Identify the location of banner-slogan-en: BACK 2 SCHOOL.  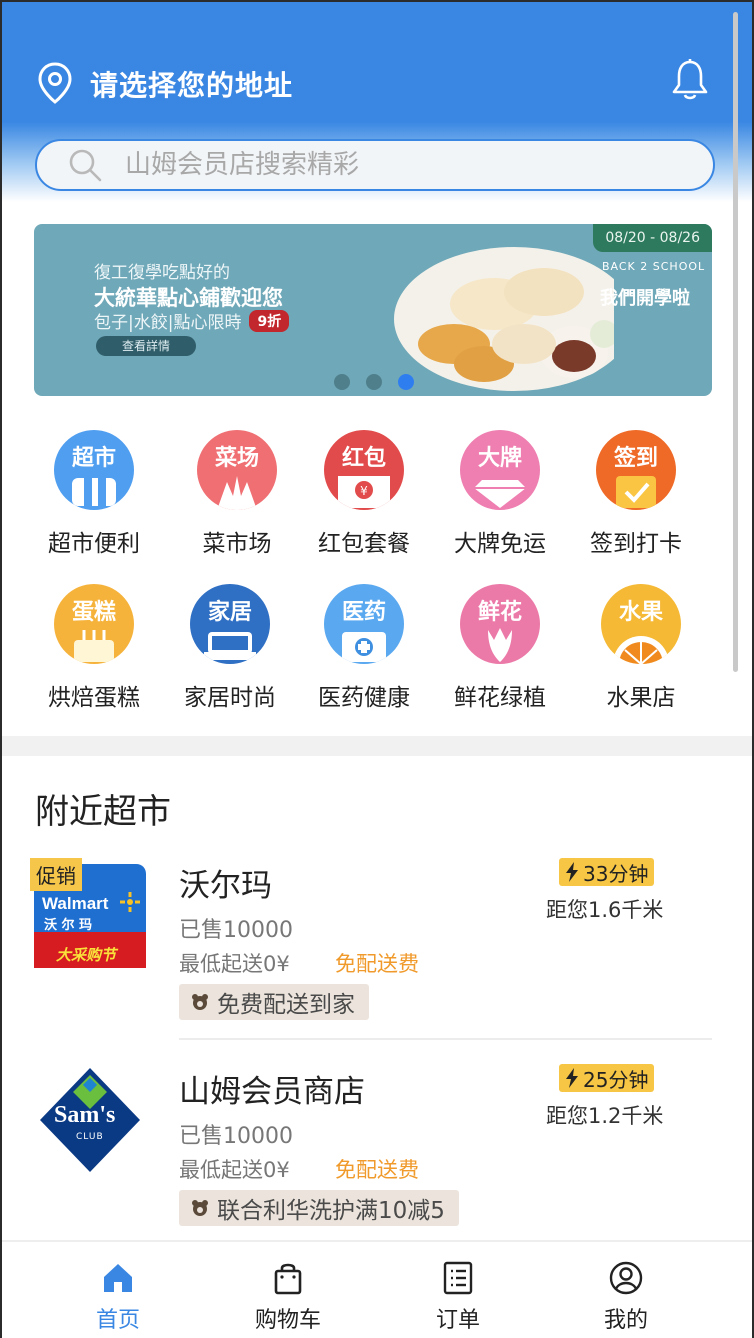
(654, 266).